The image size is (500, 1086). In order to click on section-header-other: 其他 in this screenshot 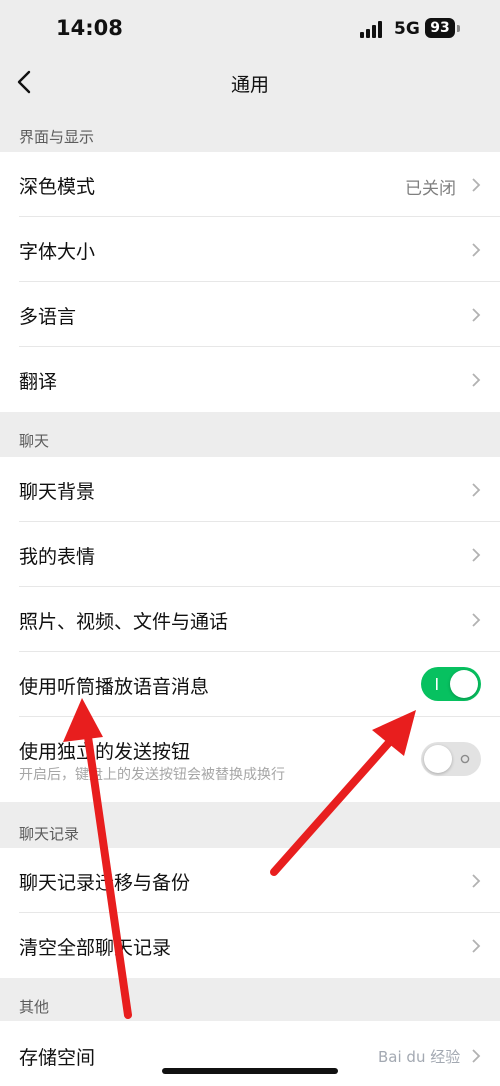, I will do `click(34, 1007)`.